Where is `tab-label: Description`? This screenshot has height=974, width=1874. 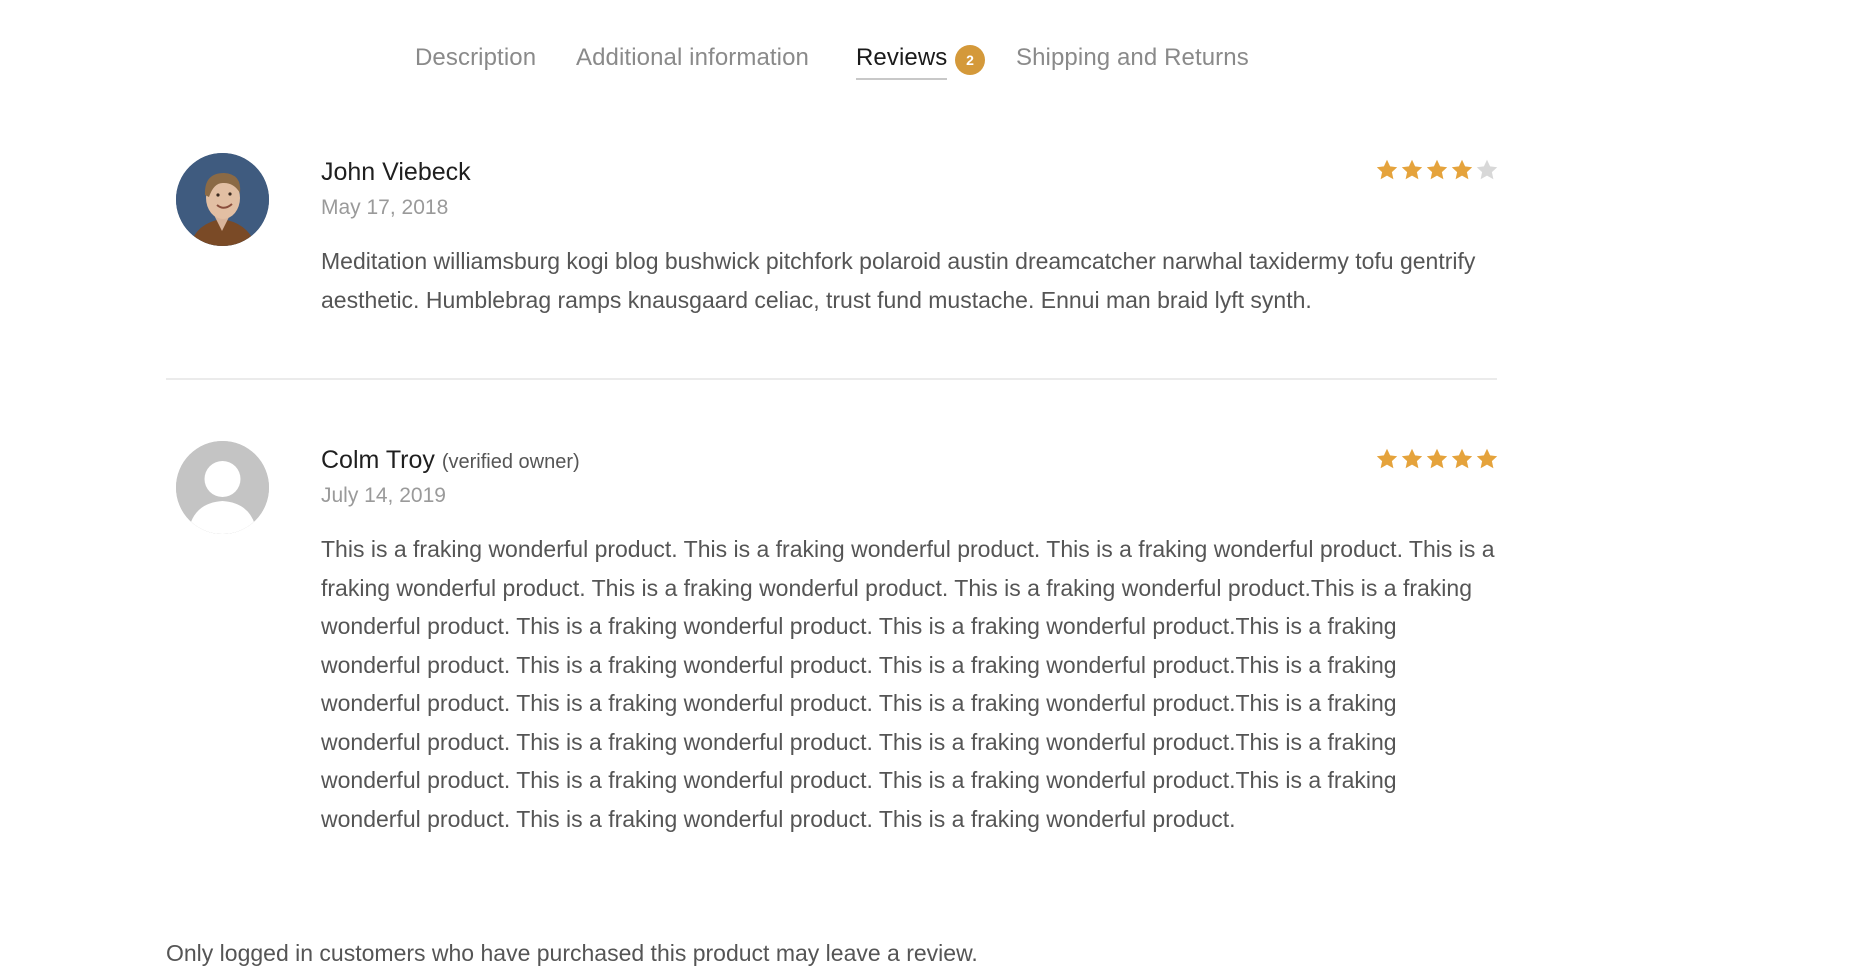
tab-label: Description is located at coordinates (476, 57).